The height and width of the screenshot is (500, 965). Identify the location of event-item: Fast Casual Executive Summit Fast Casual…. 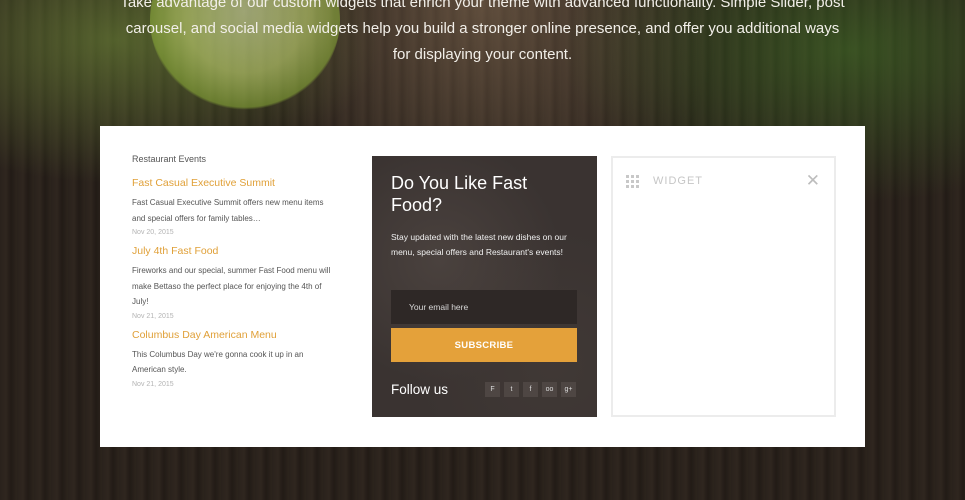
(232, 206).